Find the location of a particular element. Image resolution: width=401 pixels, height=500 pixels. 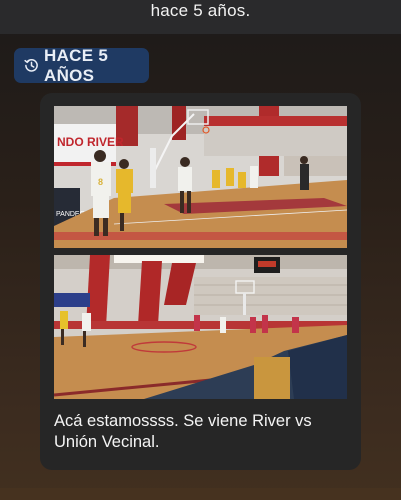

memory-badge: HACE 5 AÑOS is located at coordinates (81, 65).